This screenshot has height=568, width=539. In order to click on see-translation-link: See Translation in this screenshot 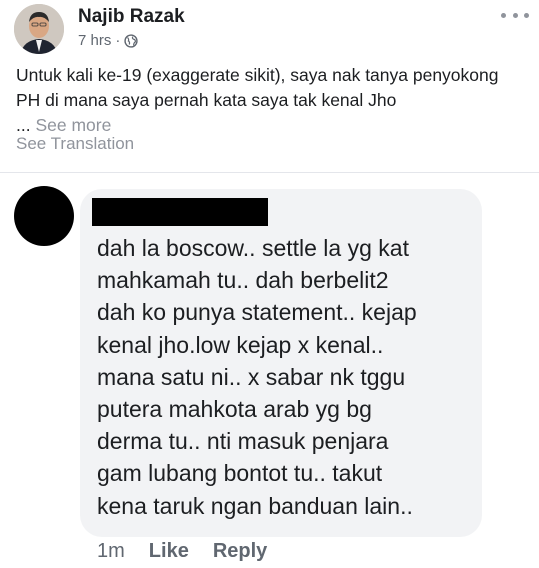, I will do `click(75, 144)`.